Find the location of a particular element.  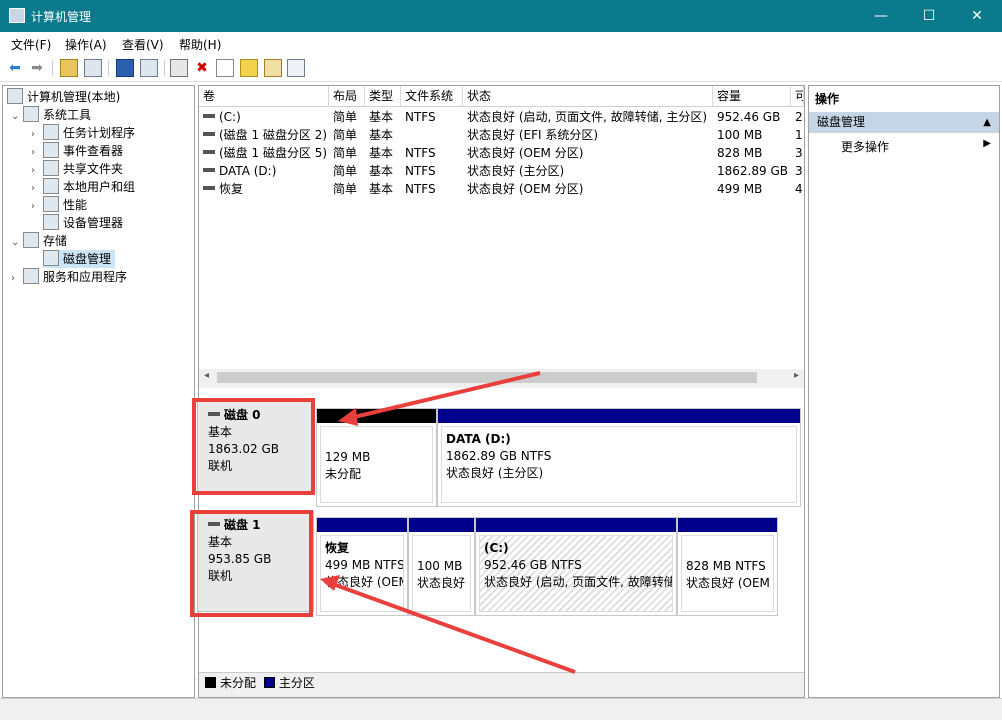

annotation-arrows is located at coordinates (448, 522).